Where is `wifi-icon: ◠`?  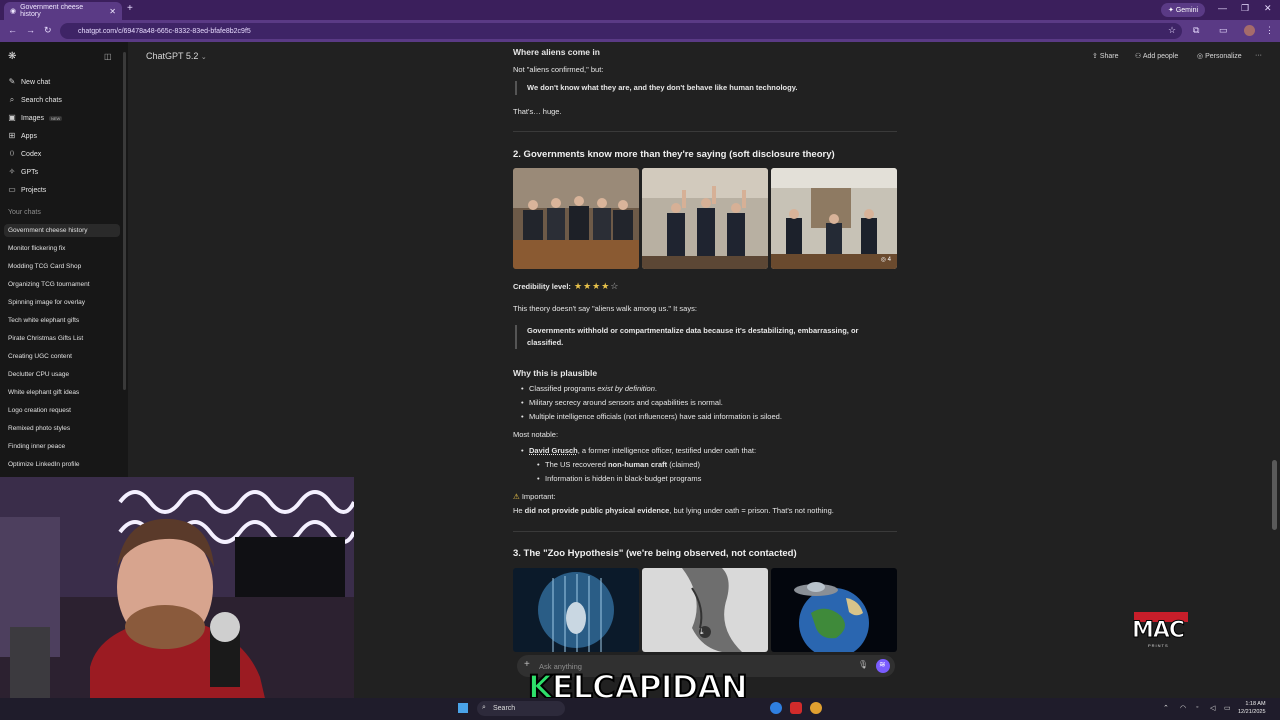 wifi-icon: ◠ is located at coordinates (1183, 708).